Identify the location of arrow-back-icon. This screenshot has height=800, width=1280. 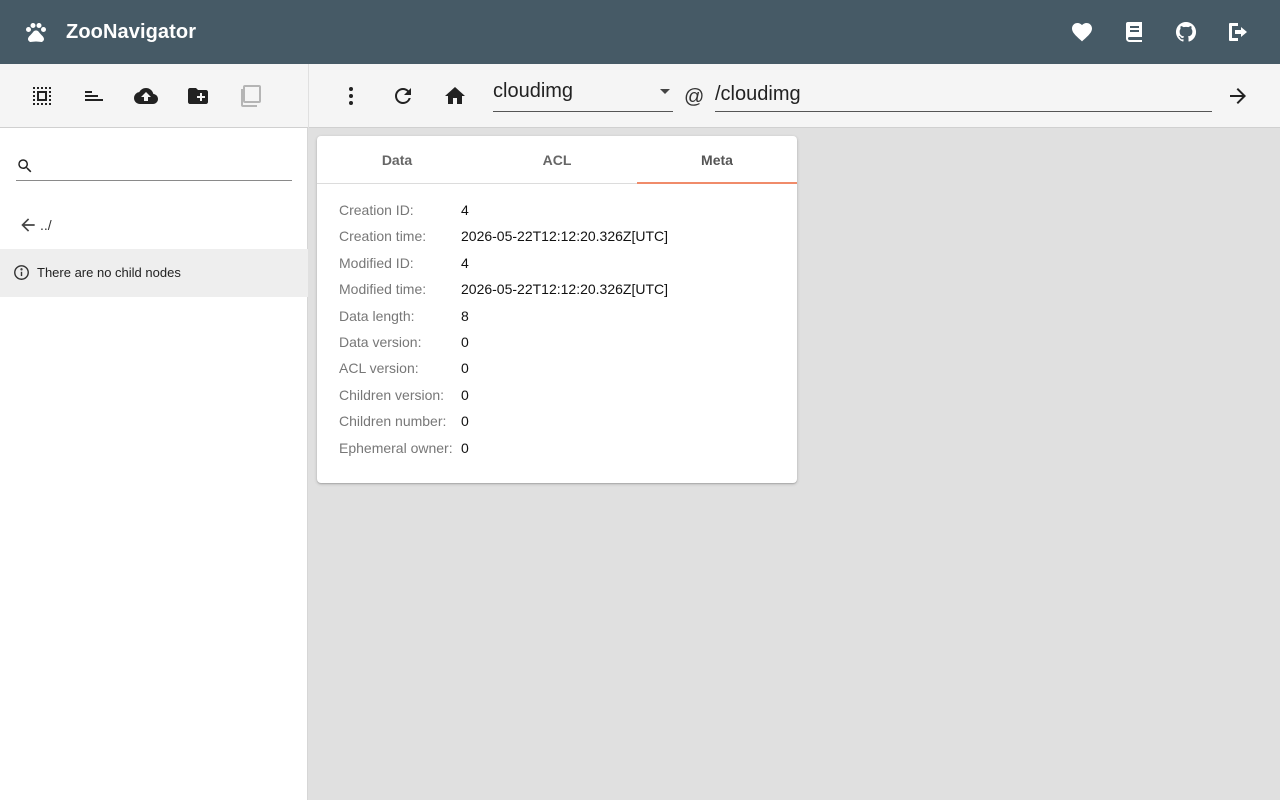
(28, 225).